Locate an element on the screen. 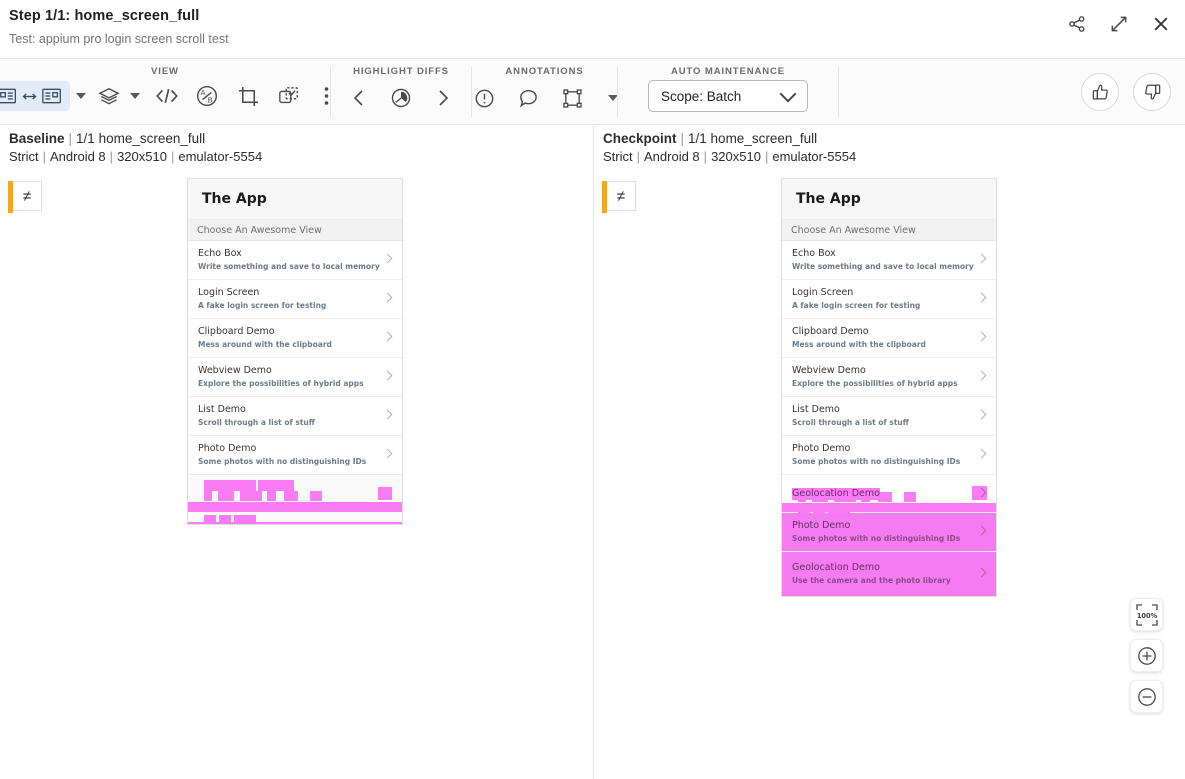 The height and width of the screenshot is (779, 1185). checkpoint-diff-flag: ≠ is located at coordinates (619, 197).